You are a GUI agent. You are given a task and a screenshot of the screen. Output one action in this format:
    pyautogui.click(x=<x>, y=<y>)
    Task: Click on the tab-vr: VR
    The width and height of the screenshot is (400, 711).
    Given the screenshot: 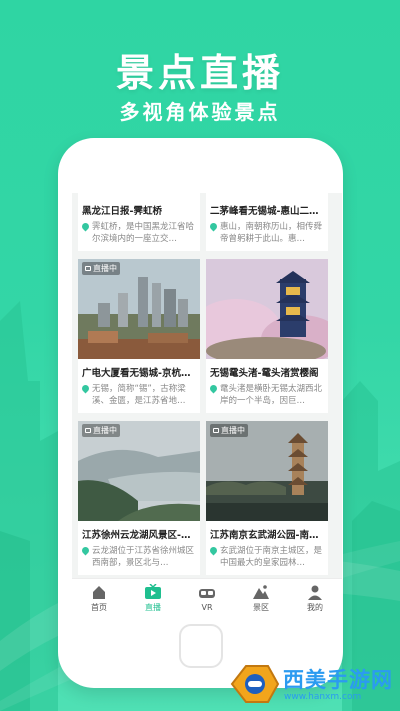 What is the action you would take?
    pyautogui.click(x=207, y=598)
    